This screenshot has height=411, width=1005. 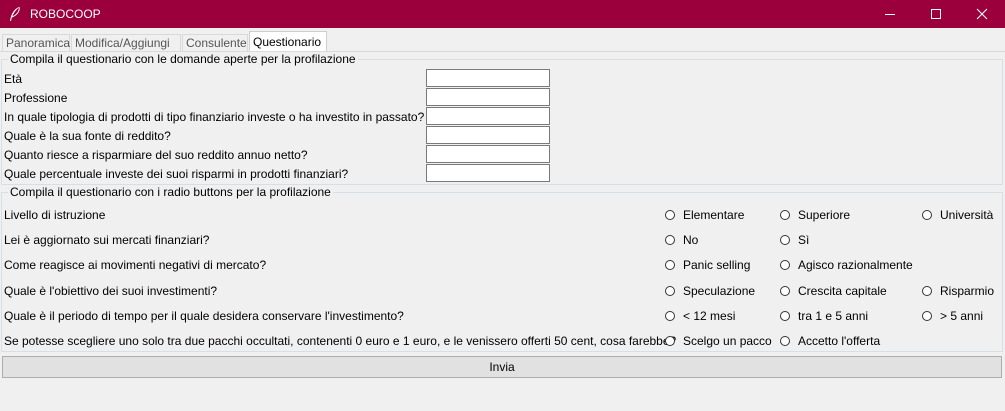 What do you see at coordinates (107, 240) in the screenshot?
I see `markets-updated-label: Lei è aggiornato sui mercati finanziari?` at bounding box center [107, 240].